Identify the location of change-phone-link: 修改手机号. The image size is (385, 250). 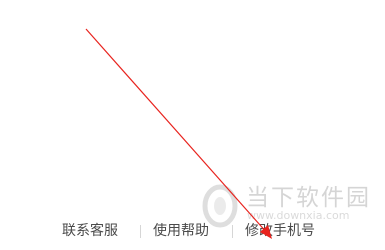
(280, 231).